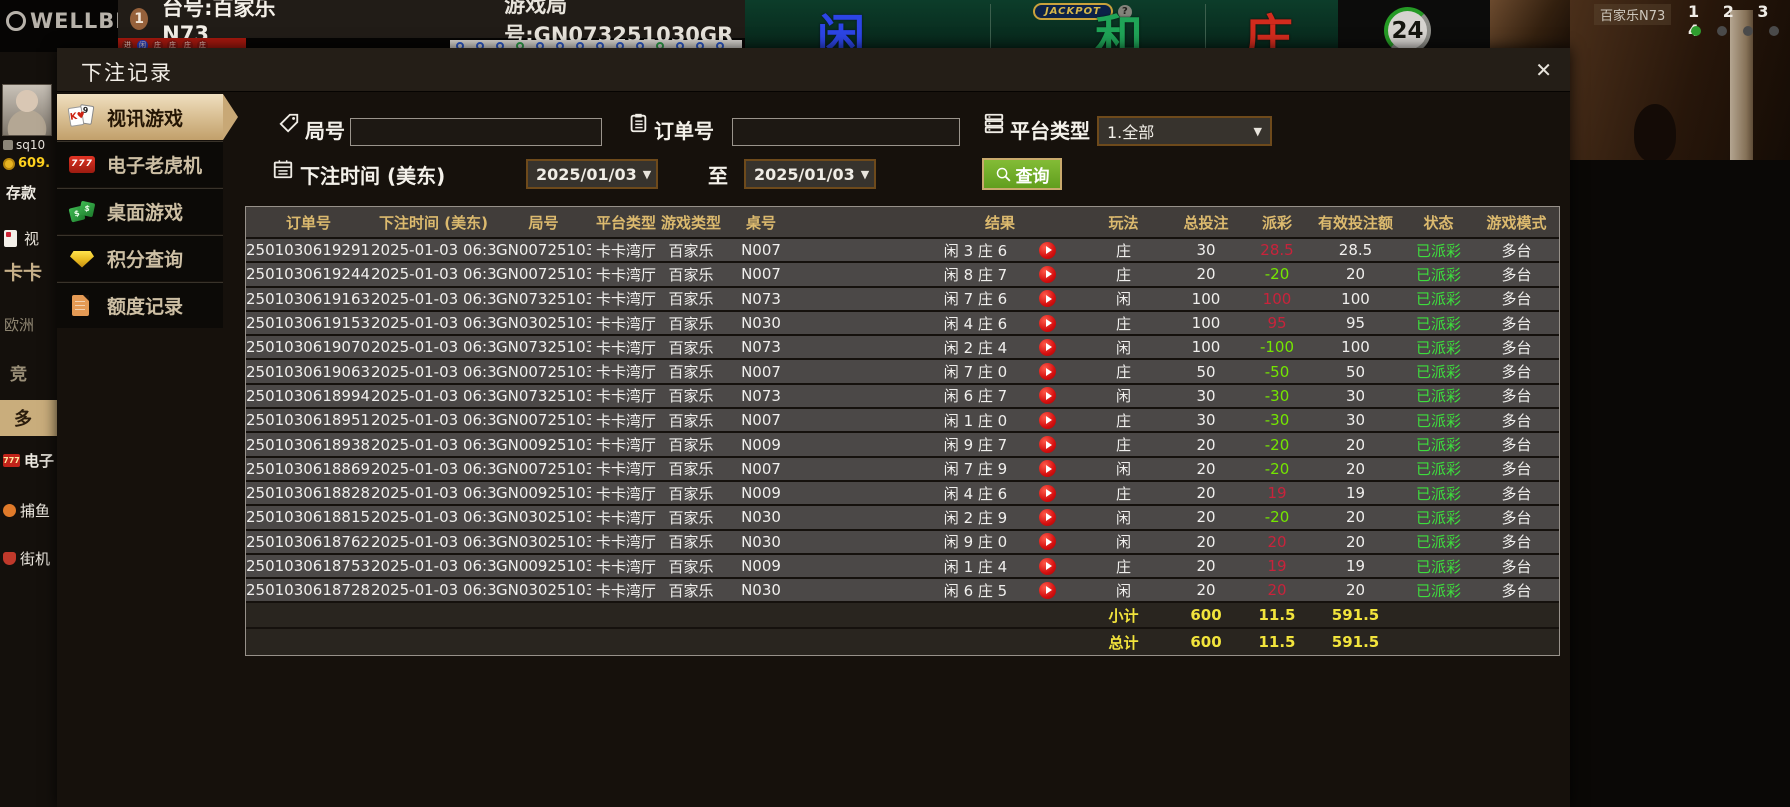 The height and width of the screenshot is (807, 1790). I want to click on sidebar-item-multi-active: 多, so click(28, 418).